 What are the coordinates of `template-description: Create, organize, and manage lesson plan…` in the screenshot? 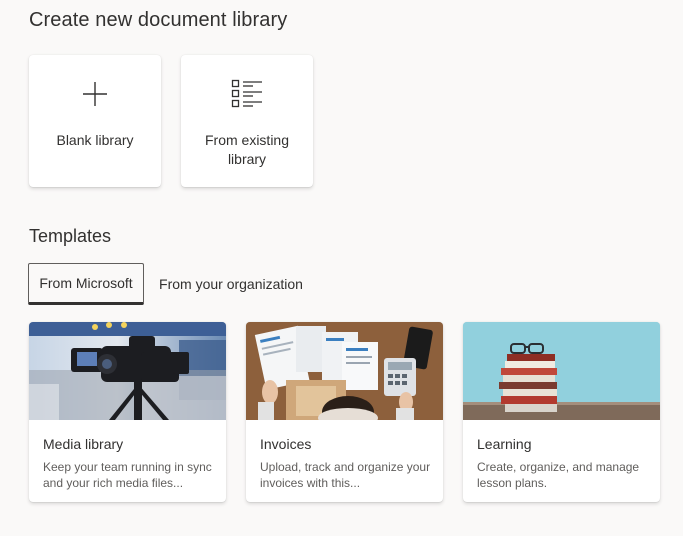 It's located at (558, 475).